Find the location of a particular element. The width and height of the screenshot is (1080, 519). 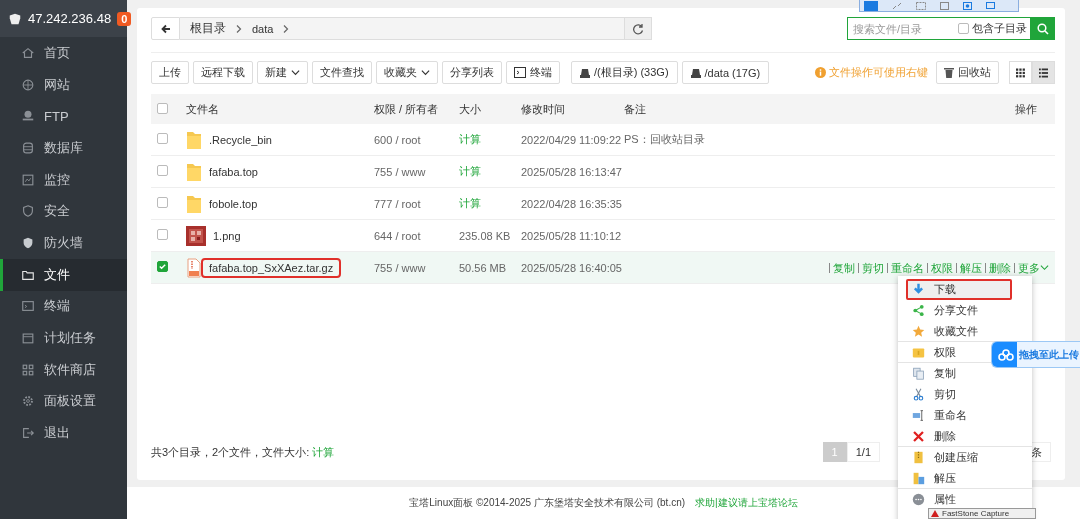

video-icon is located at coordinates (871, 5).